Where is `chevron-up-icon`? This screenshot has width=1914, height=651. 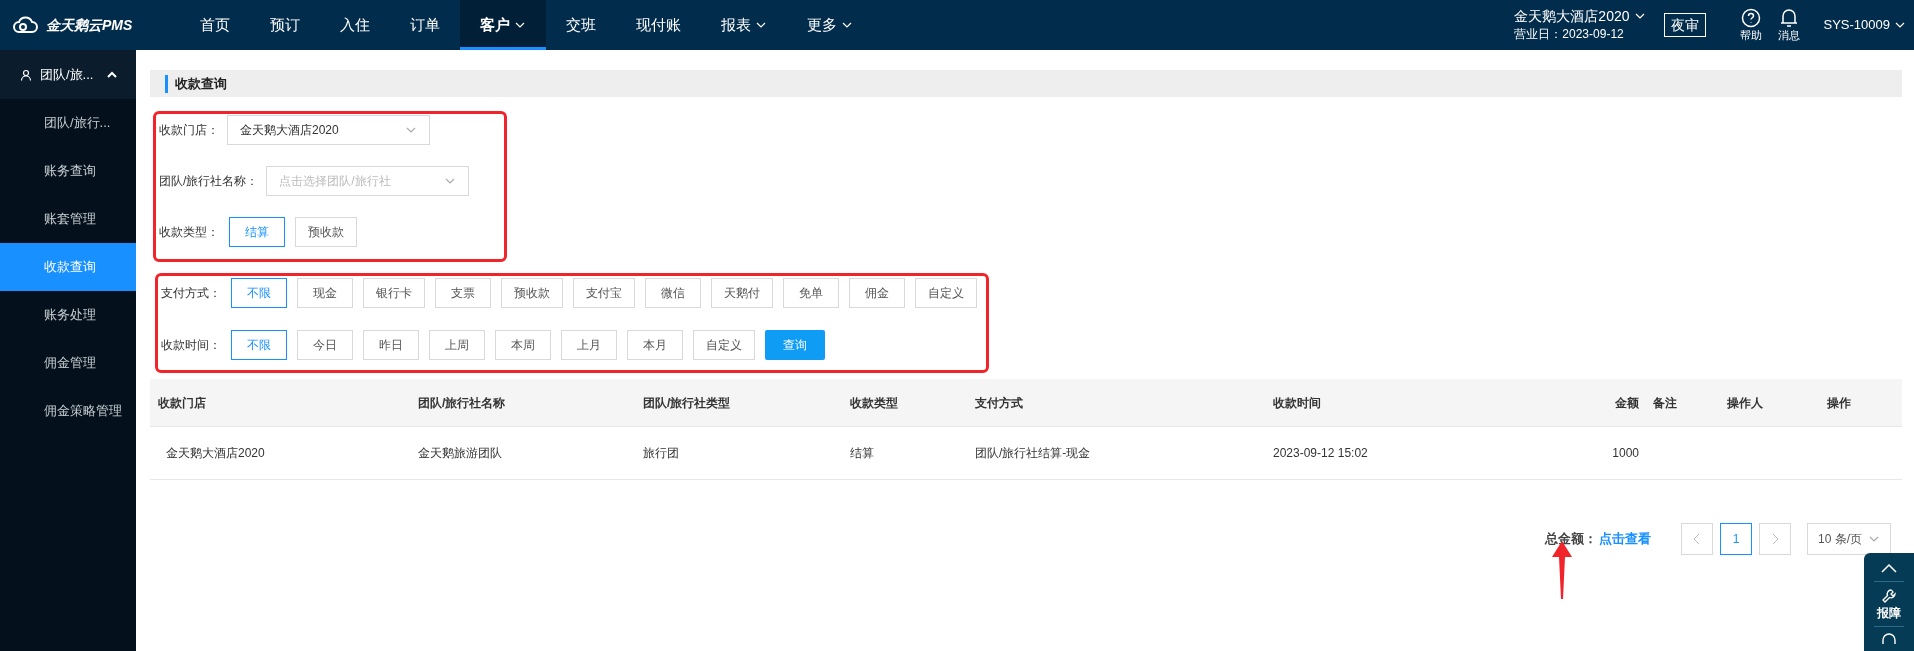
chevron-up-icon is located at coordinates (1889, 568).